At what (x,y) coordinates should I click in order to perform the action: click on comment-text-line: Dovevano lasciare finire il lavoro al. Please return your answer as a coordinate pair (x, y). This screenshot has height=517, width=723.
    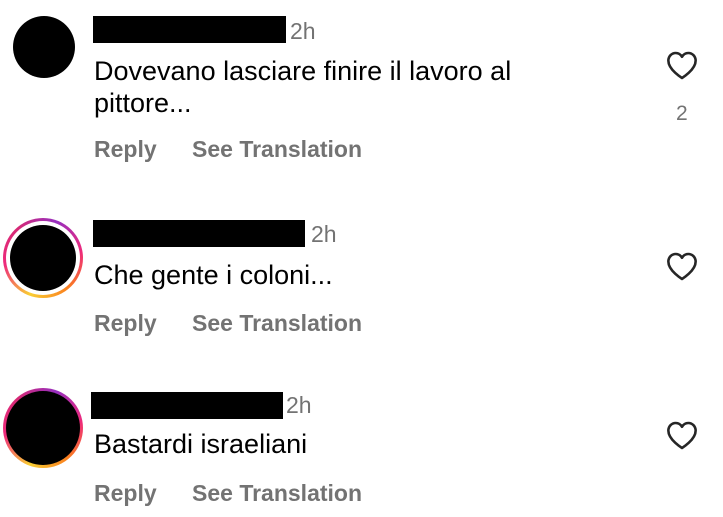
    Looking at the image, I should click on (303, 71).